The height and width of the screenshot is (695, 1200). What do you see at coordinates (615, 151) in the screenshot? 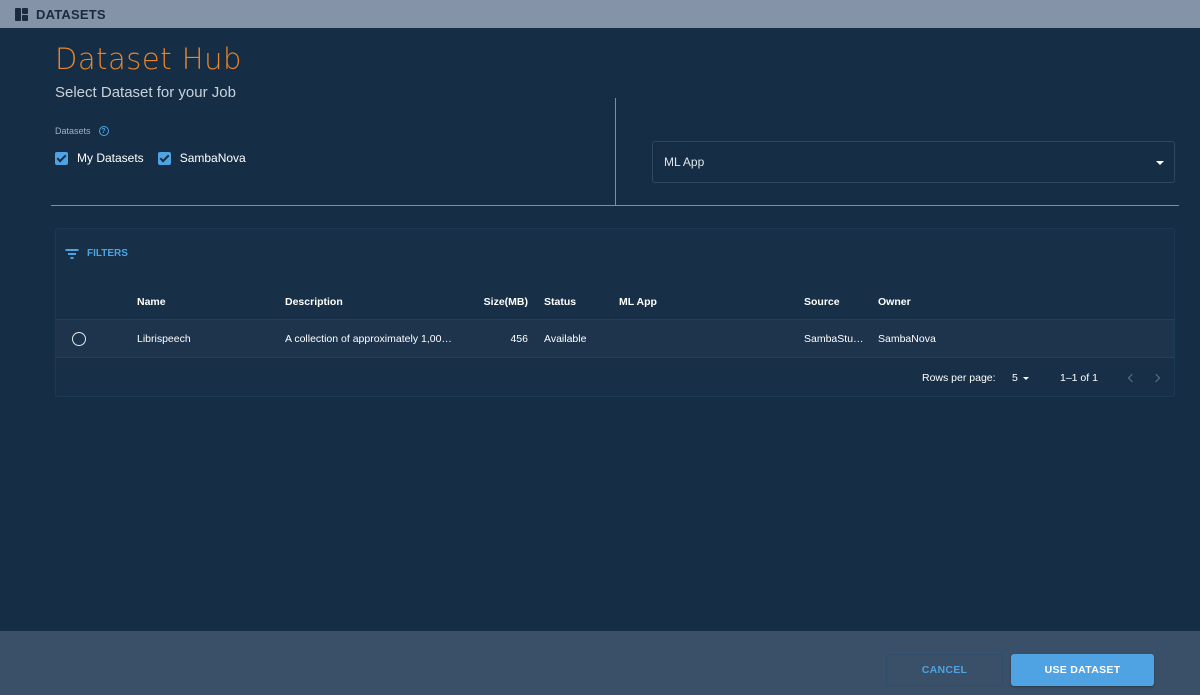
I see `vertical-divider` at bounding box center [615, 151].